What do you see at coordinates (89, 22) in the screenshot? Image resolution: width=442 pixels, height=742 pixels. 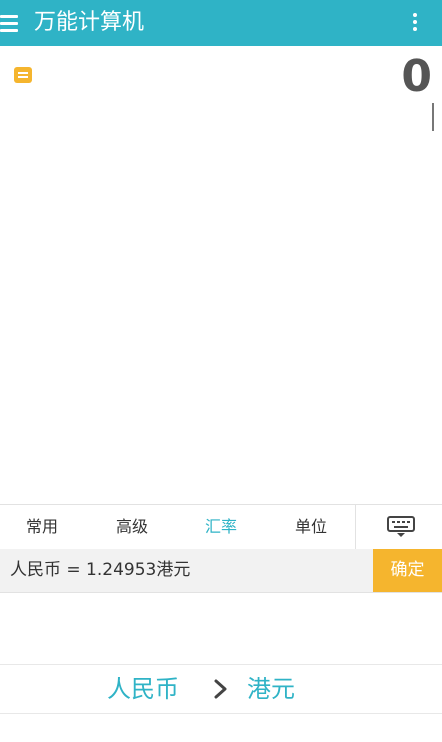 I see `app-title: 万能计算机` at bounding box center [89, 22].